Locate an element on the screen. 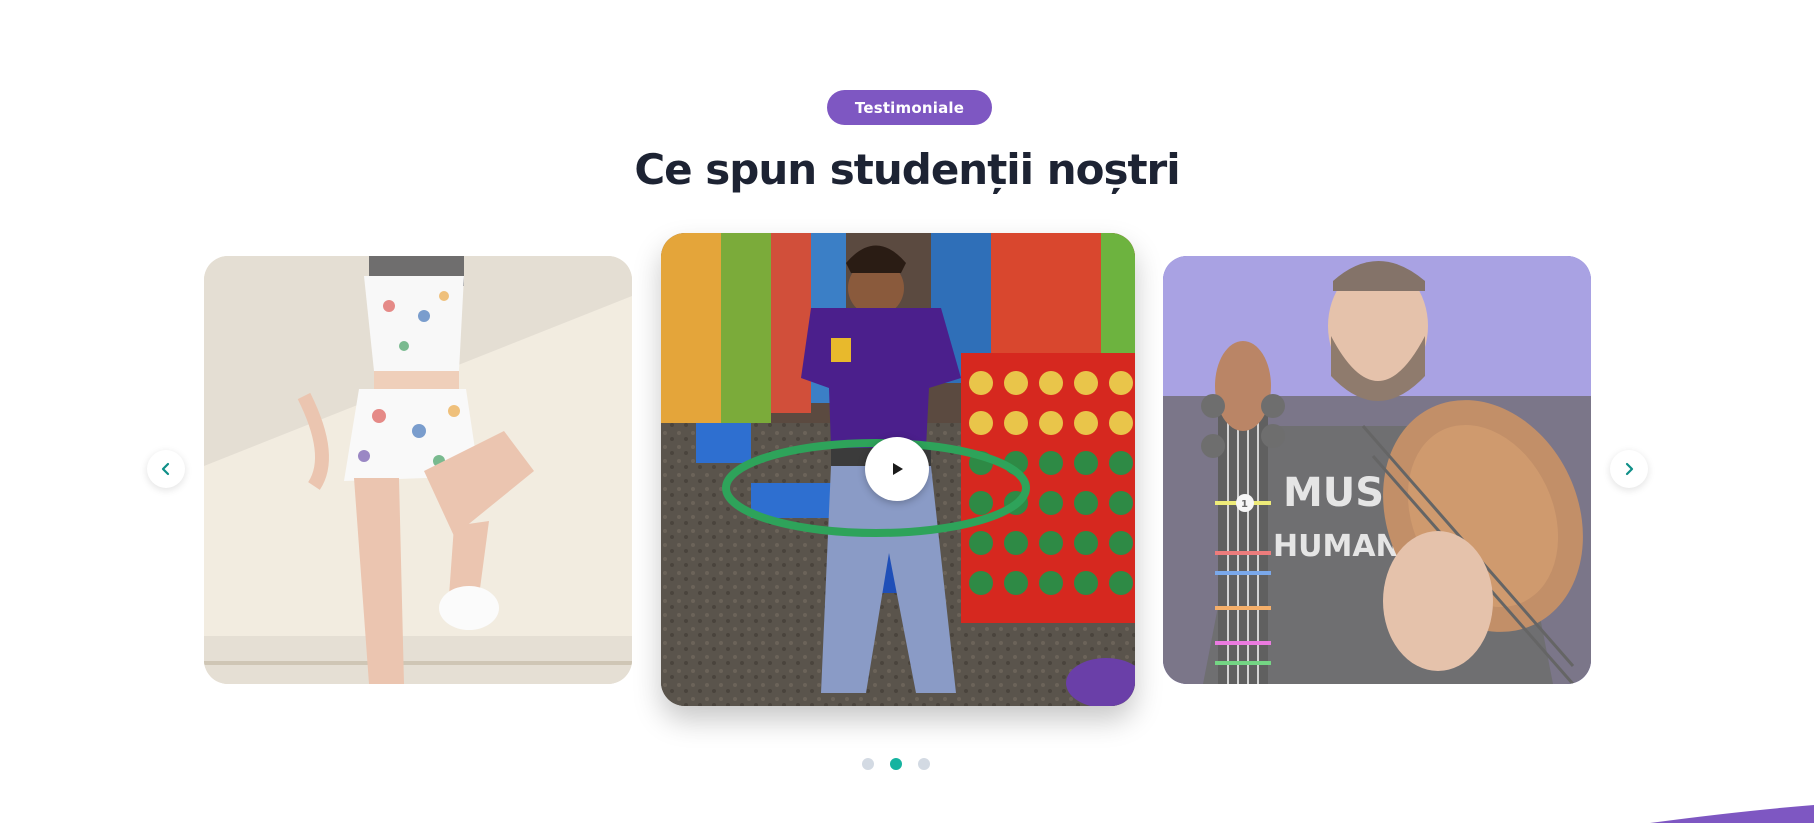 This screenshot has height=823, width=1814. carousel-next-button is located at coordinates (1629, 469).